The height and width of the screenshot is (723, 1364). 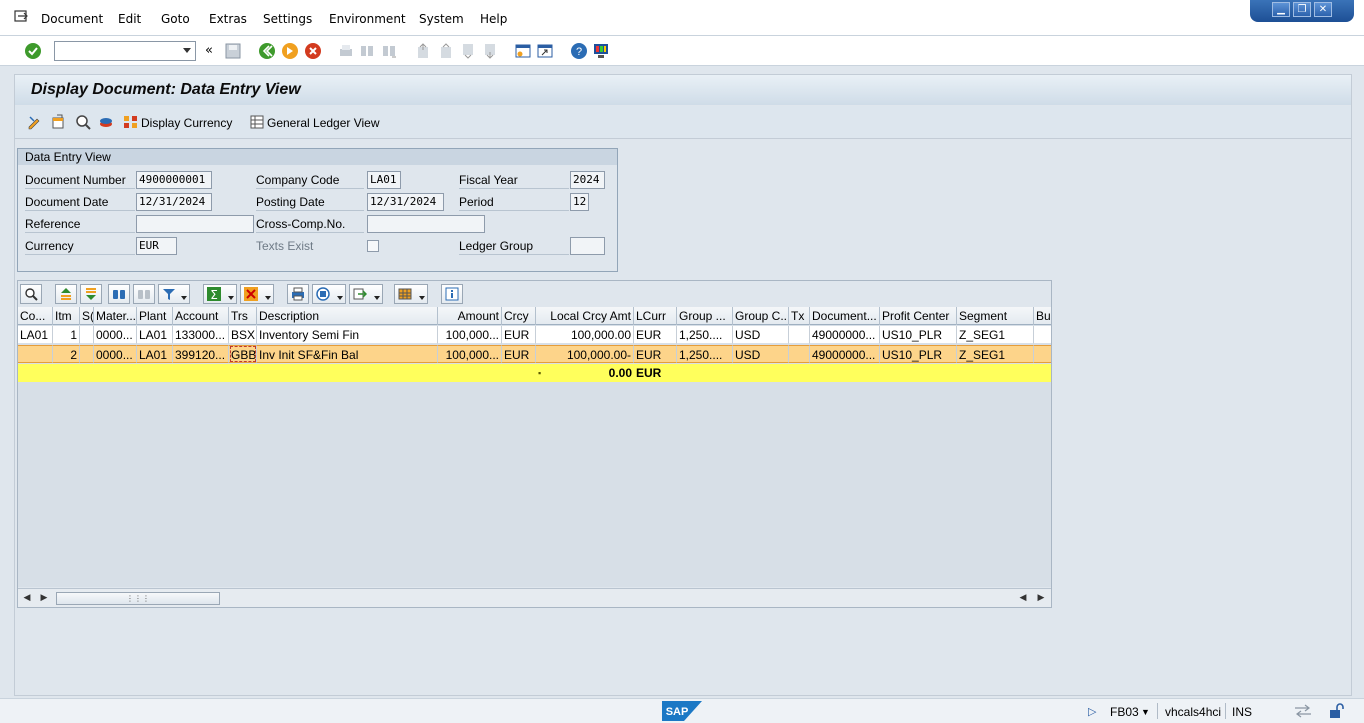 I want to click on subtotals-button, so click(x=257, y=294).